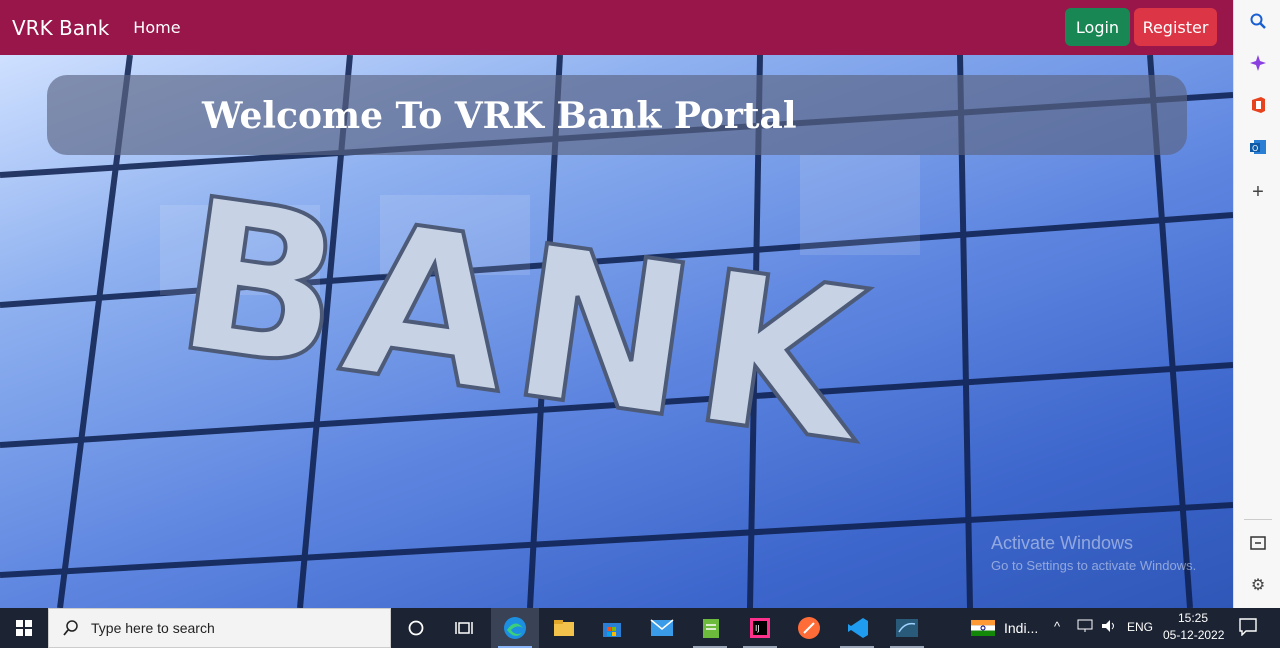  Describe the element at coordinates (809, 628) in the screenshot. I see `postman-icon` at that location.